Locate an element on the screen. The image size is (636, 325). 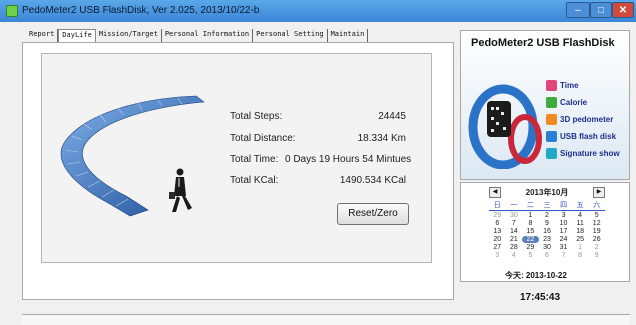
weekday-header: 四 is located at coordinates (563, 205).